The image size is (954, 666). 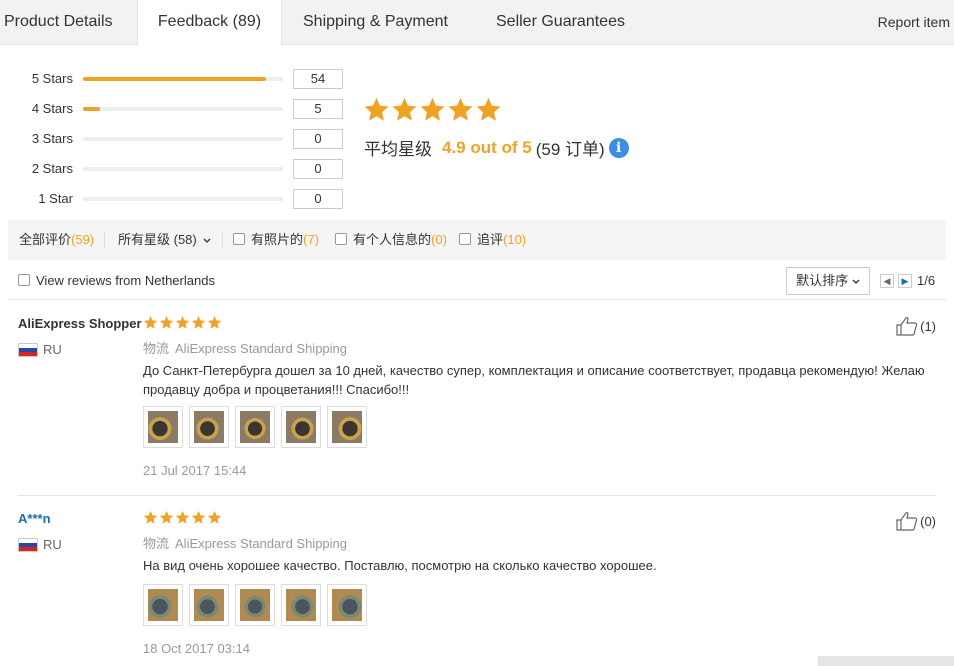 What do you see at coordinates (52, 138) in the screenshot?
I see `distribution-label: 3 Stars` at bounding box center [52, 138].